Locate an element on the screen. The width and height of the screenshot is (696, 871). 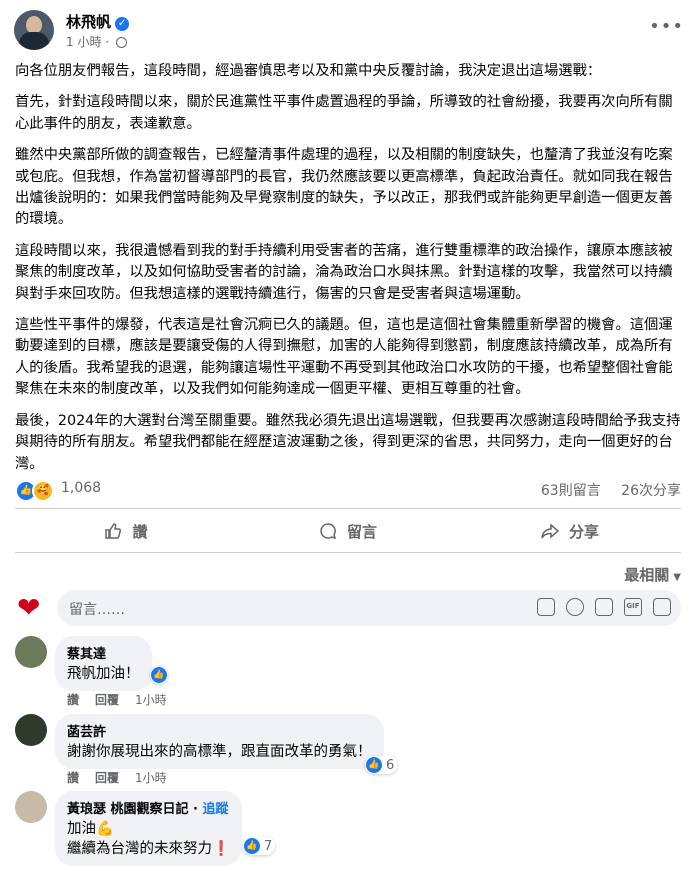
heart-avatar-icon: ❤ is located at coordinates (29, 607).